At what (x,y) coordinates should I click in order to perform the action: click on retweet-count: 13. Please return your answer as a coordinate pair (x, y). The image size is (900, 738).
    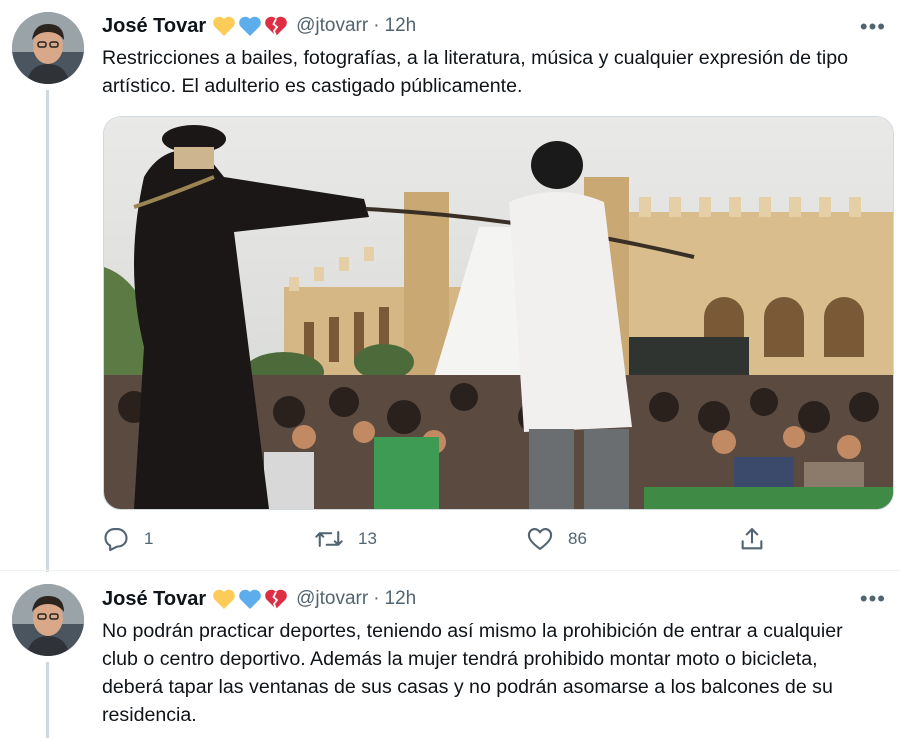
    Looking at the image, I should click on (367, 538).